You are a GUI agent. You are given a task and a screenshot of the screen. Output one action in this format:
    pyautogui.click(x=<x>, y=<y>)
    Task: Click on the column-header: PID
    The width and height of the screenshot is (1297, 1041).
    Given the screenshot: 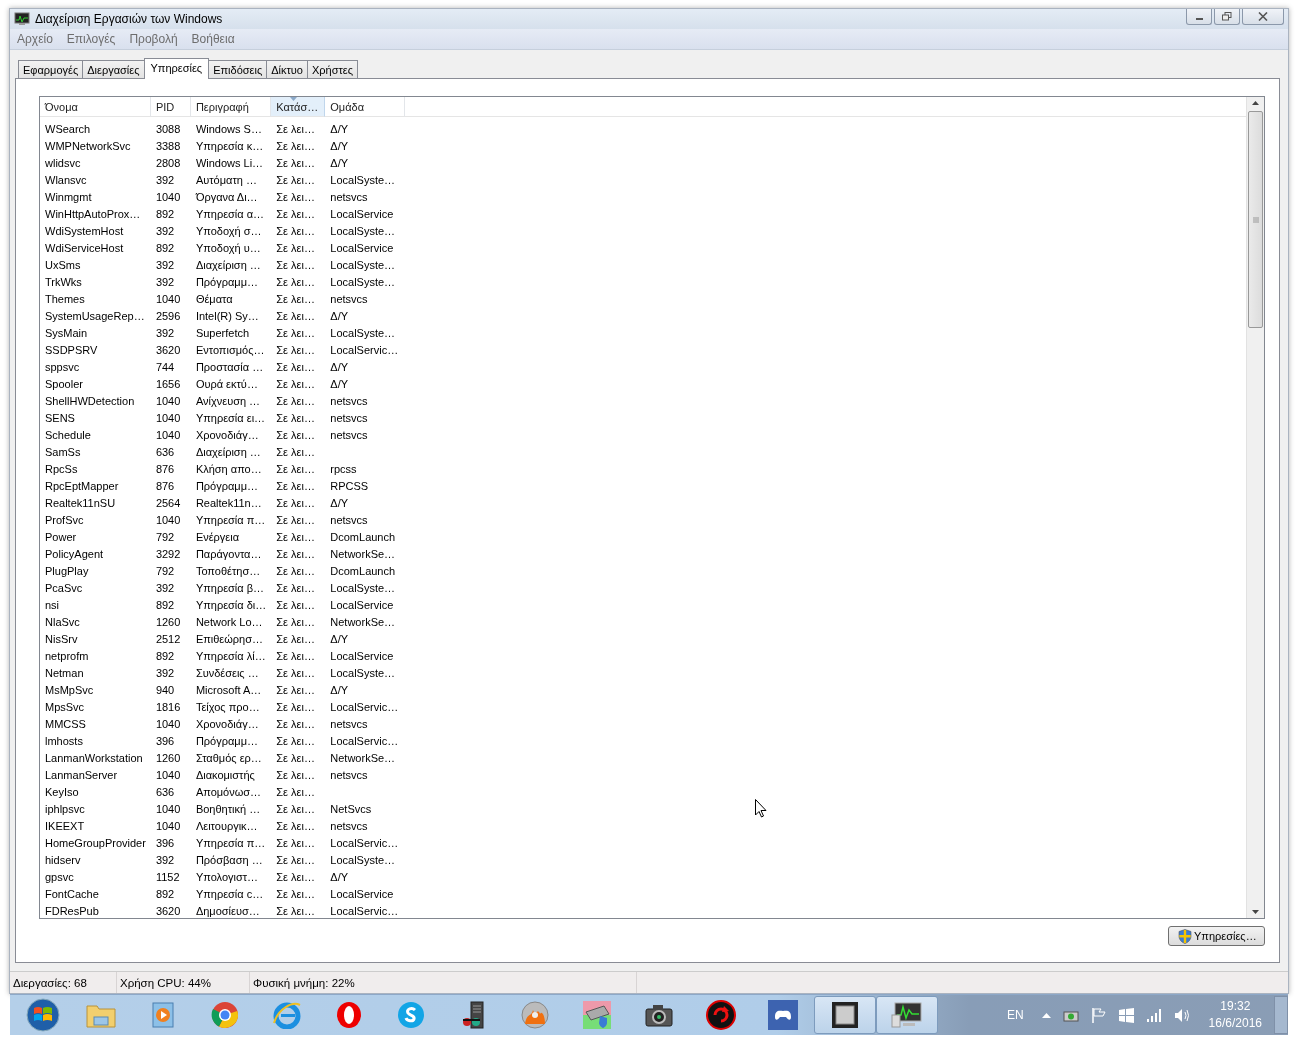 What is the action you would take?
    pyautogui.click(x=170, y=107)
    